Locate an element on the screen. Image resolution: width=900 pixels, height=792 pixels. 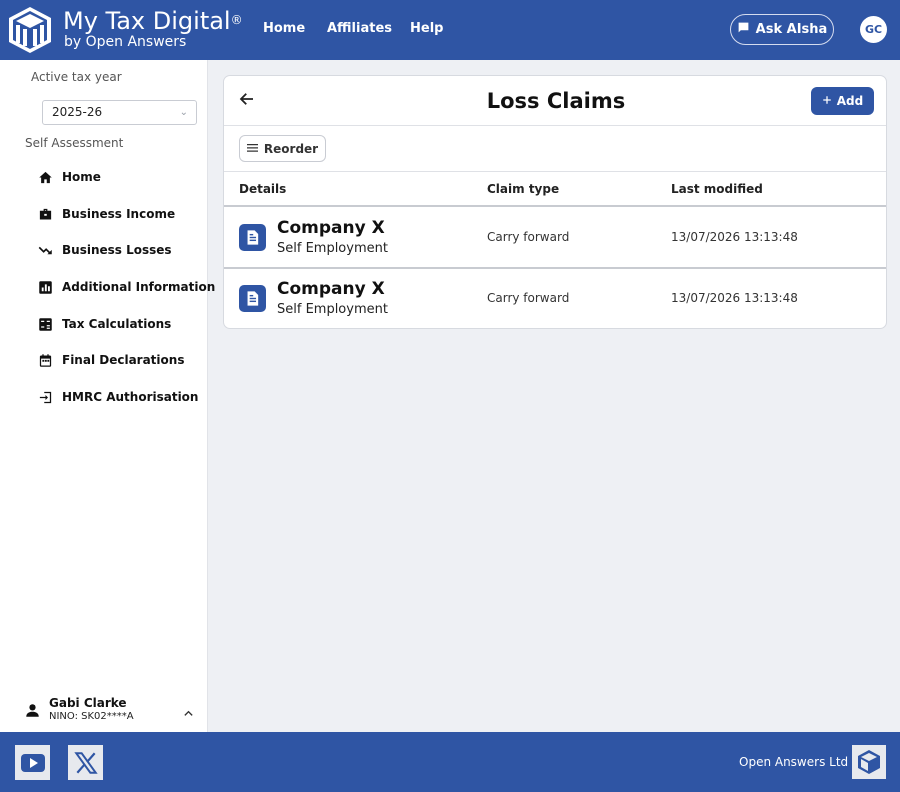
user-nino: NINO: SK02****A is located at coordinates (91, 716).